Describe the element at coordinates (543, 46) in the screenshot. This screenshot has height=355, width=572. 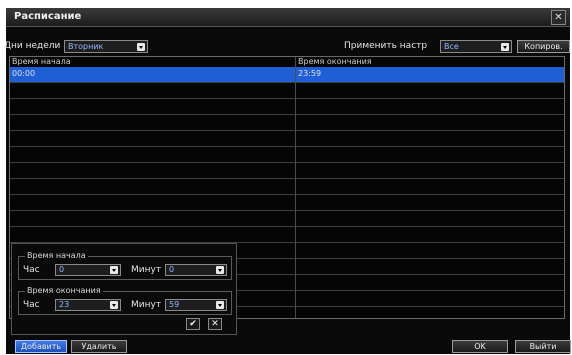
I see `copy-button: Копиров.` at that location.